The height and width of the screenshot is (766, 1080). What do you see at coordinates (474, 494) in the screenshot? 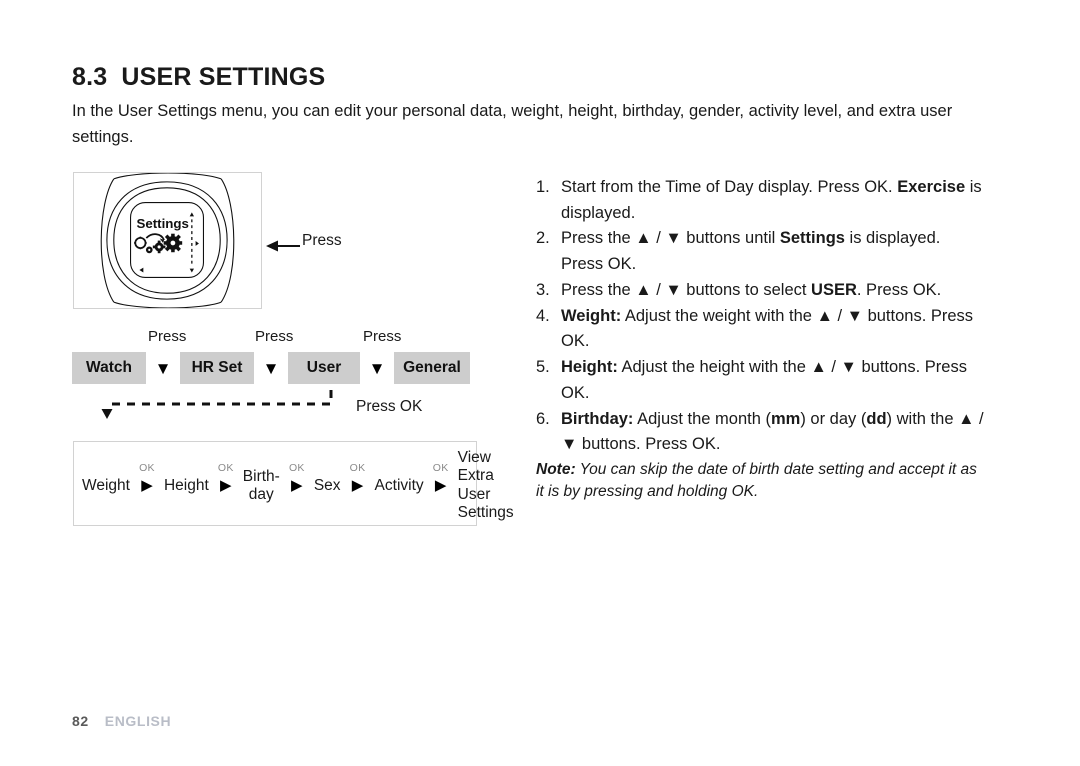
I see `seq-final-line-3: User` at bounding box center [474, 494].